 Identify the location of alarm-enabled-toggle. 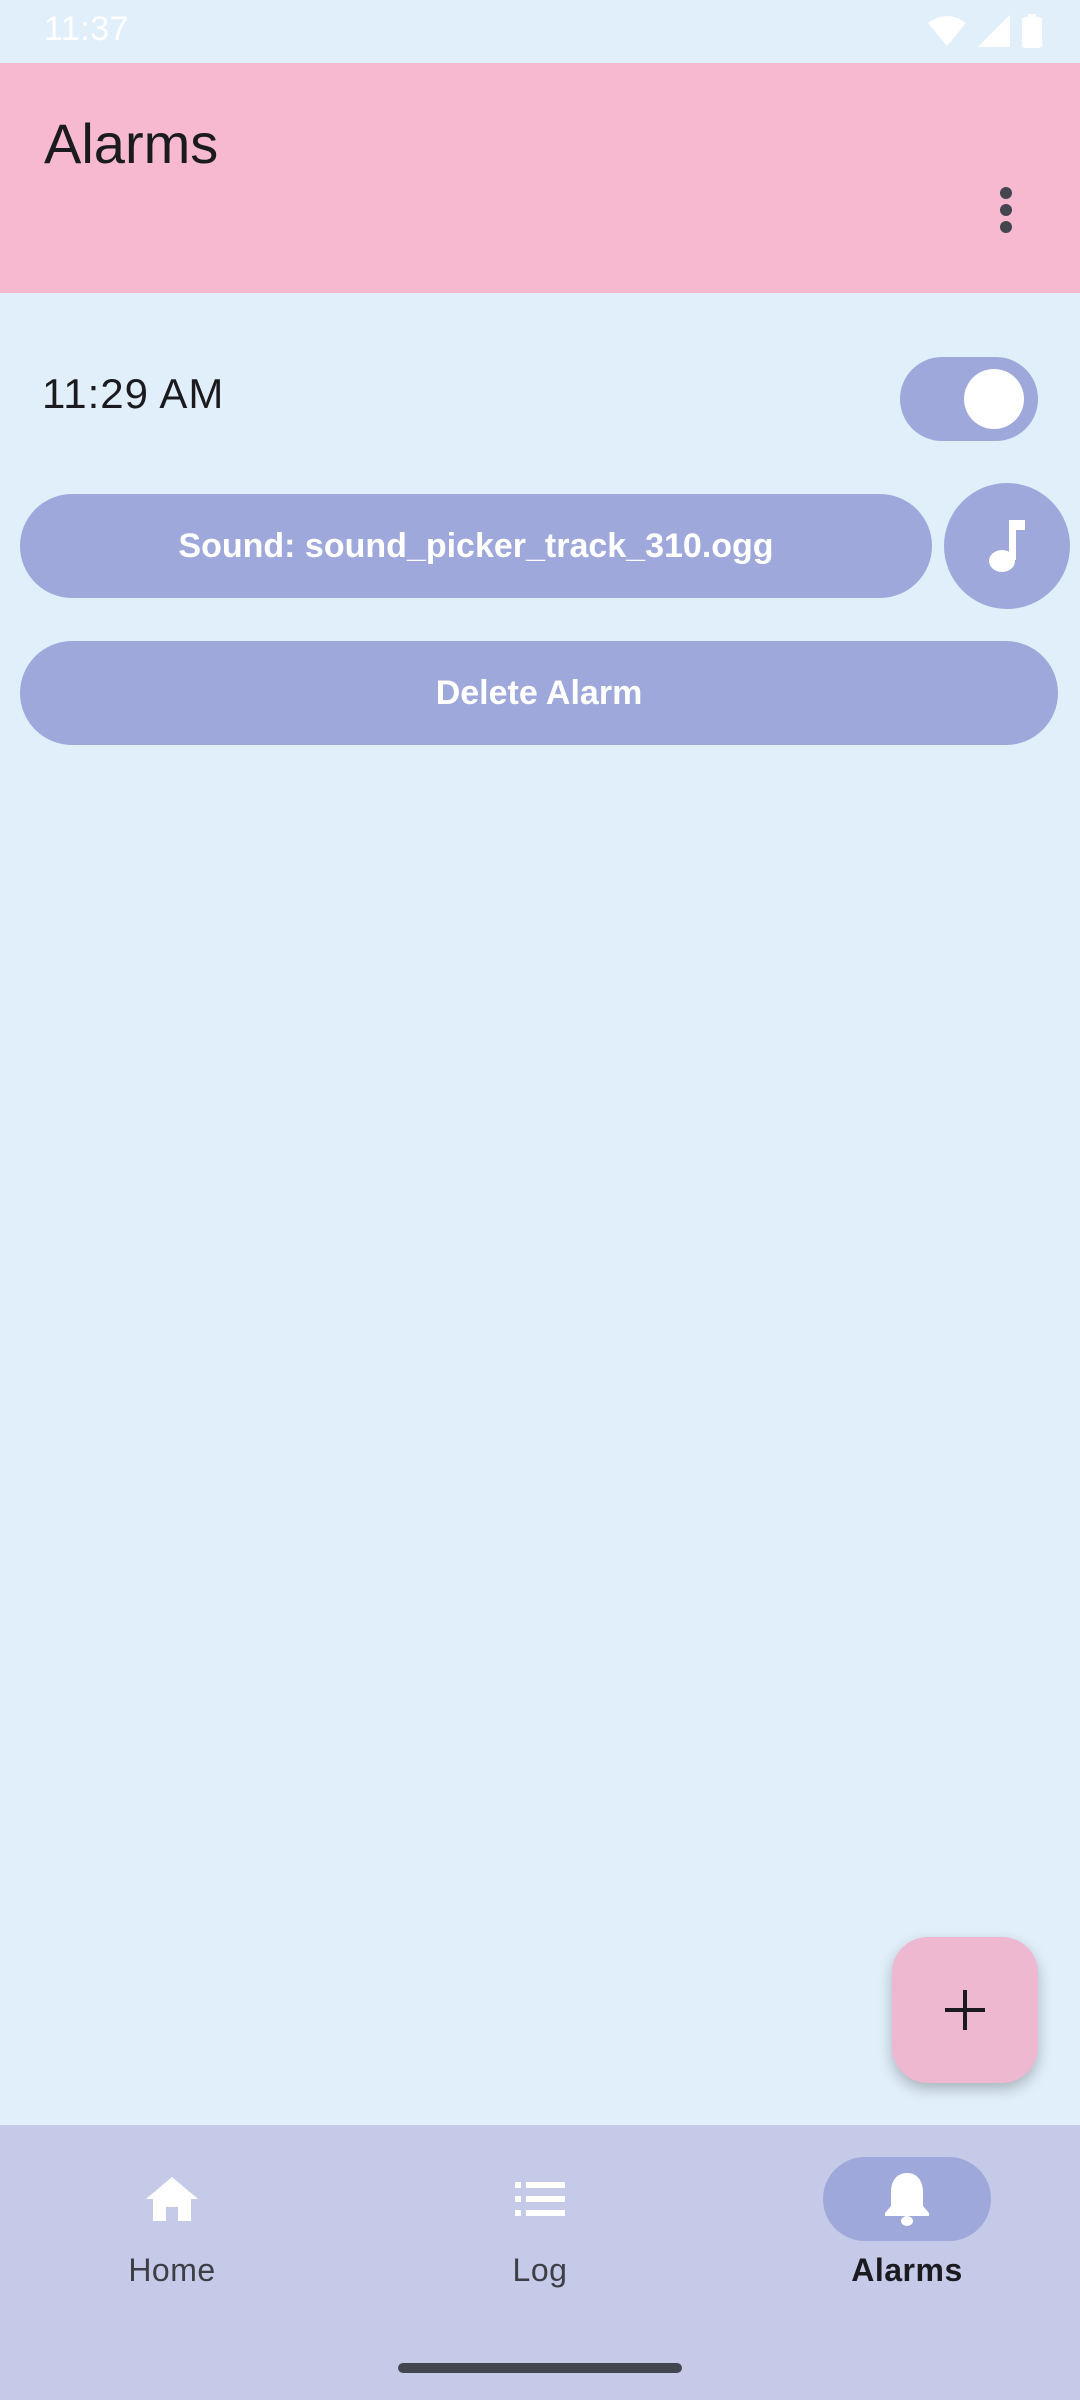
(969, 399).